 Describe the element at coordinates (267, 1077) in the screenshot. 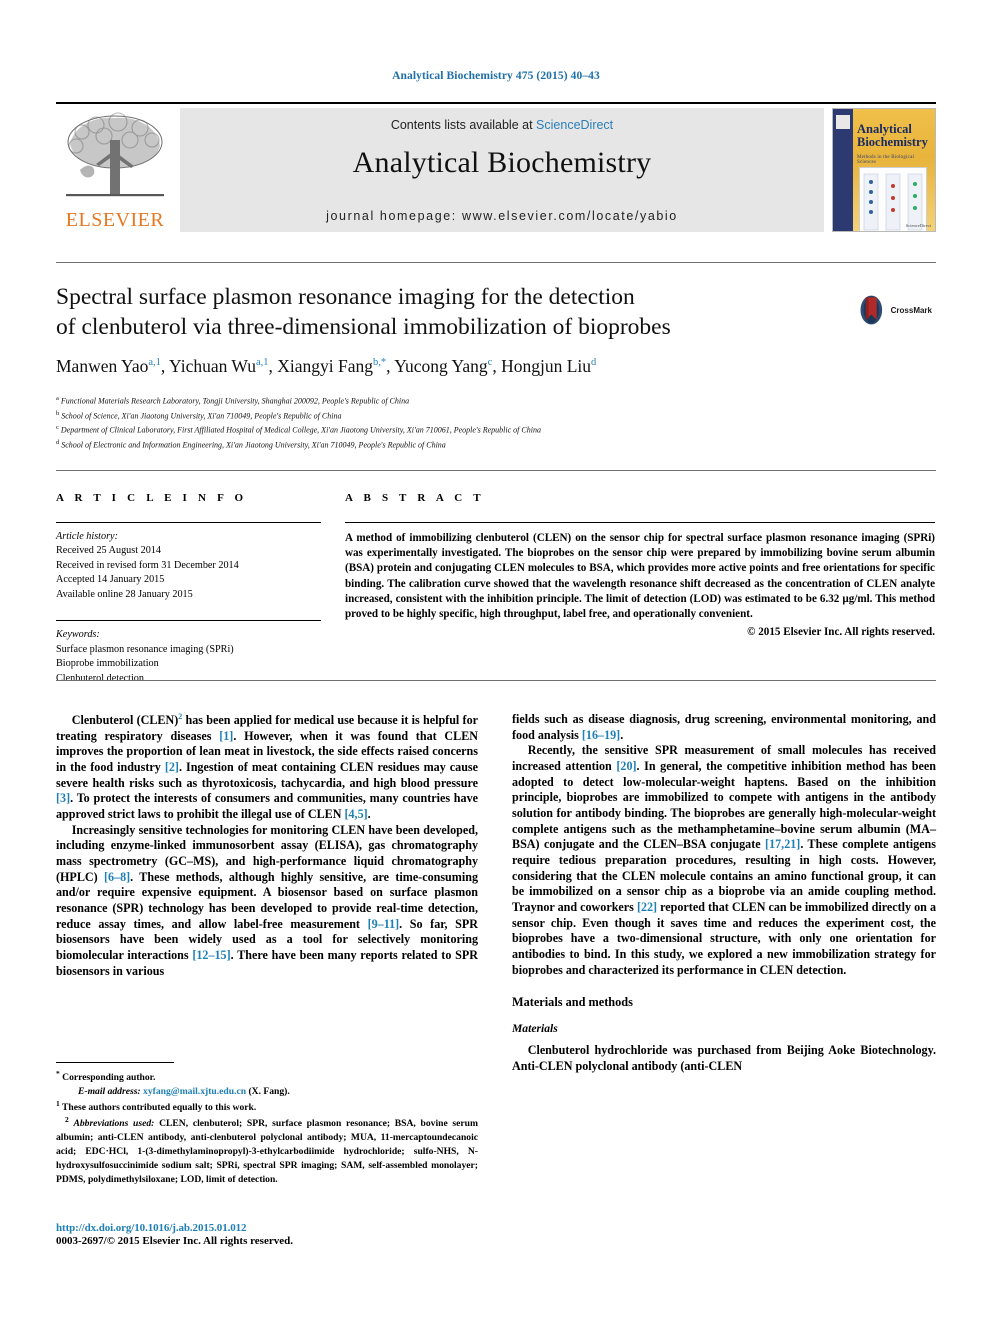

I see `footnote-corresponding-author: * Corresponding author.` at that location.